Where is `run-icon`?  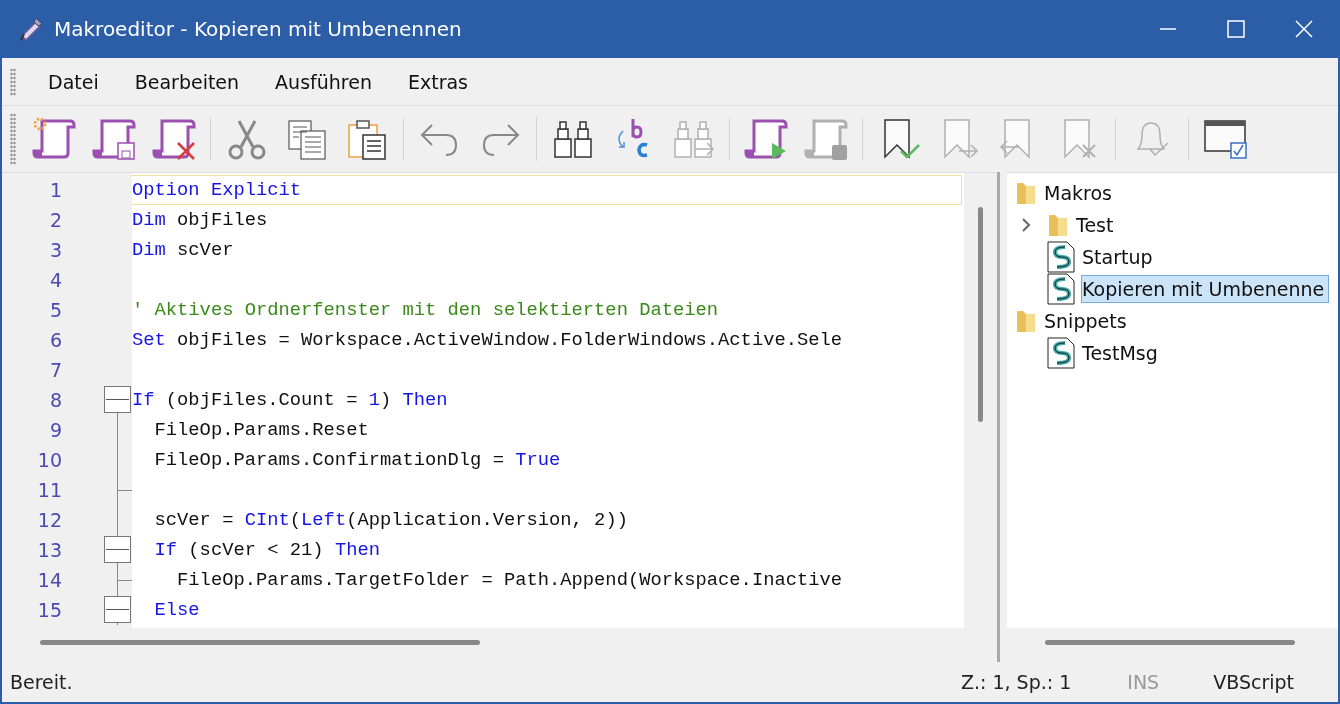
run-icon is located at coordinates (766, 139).